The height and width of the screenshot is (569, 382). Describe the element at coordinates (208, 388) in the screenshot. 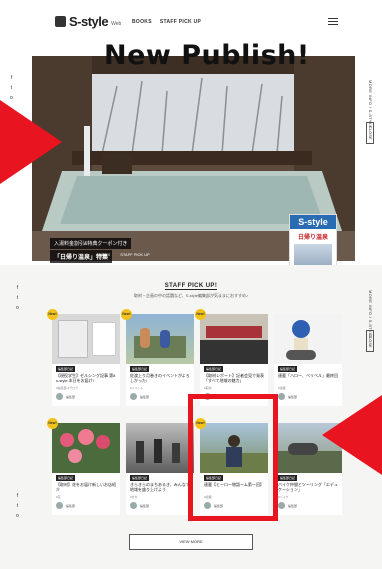

I see `card-tags: #取材` at that location.